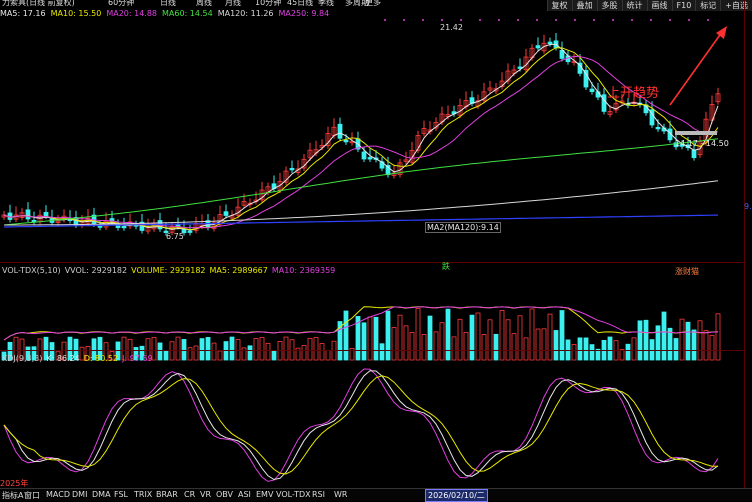  What do you see at coordinates (22, 358) in the screenshot?
I see `kdj-legend-item: KDJ(9,3,3)` at bounding box center [22, 358].